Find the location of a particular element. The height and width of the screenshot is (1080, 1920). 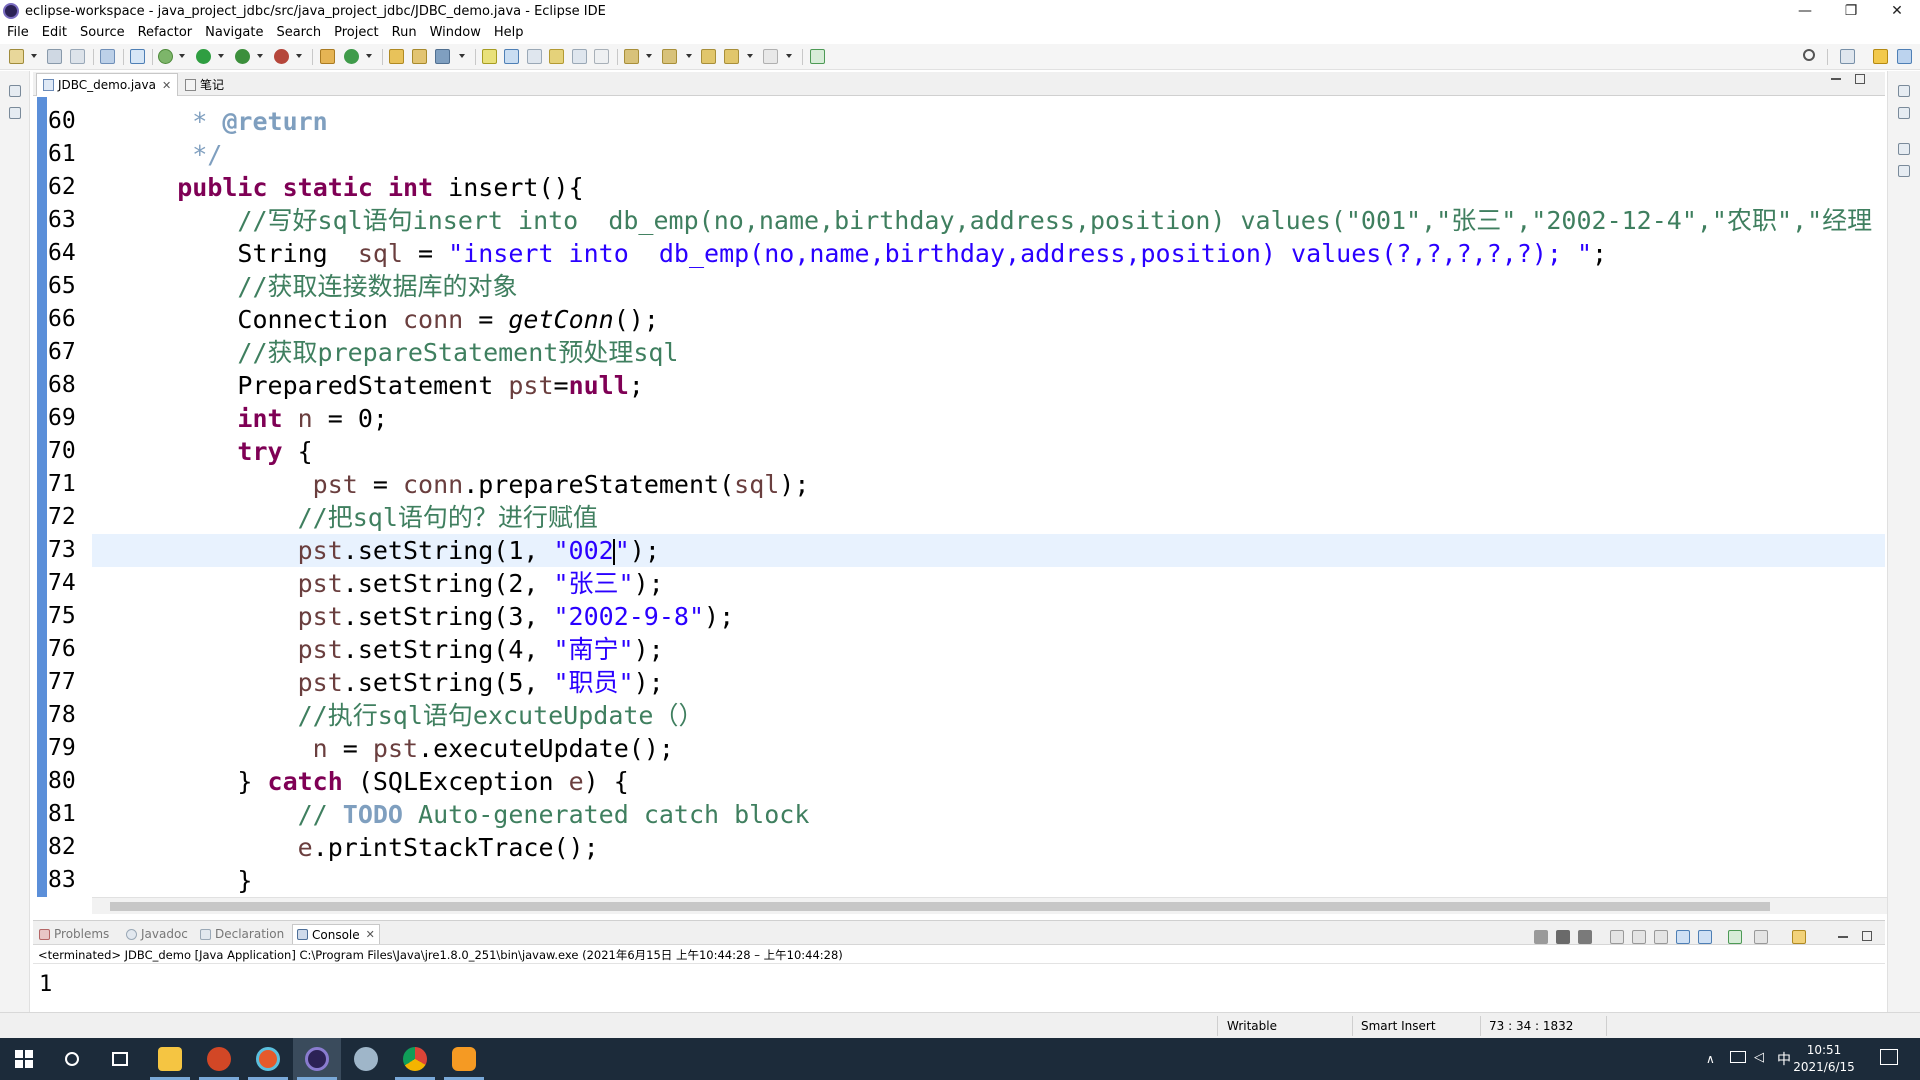

code-line: PreparedStatement pst=null; is located at coordinates (997, 385).